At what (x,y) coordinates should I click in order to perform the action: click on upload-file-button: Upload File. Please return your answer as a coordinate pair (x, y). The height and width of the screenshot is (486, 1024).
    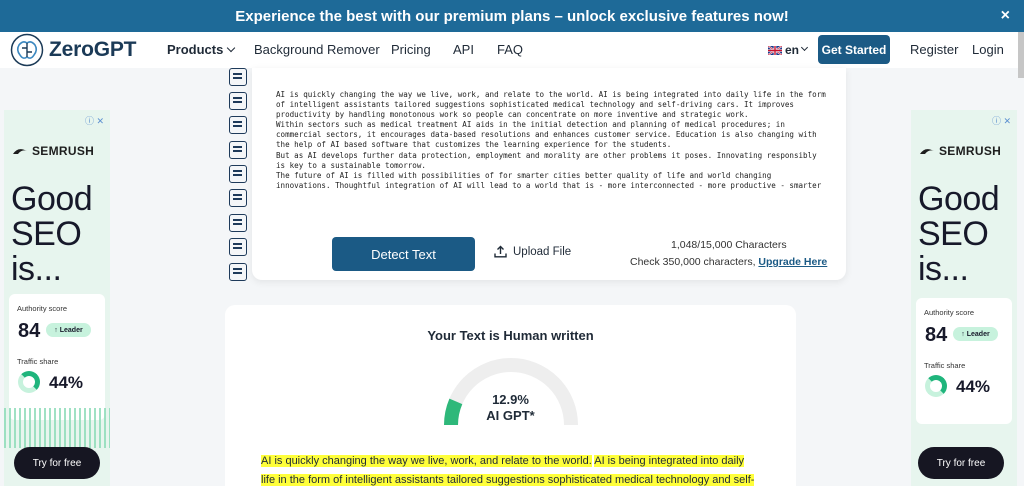
    Looking at the image, I should click on (532, 251).